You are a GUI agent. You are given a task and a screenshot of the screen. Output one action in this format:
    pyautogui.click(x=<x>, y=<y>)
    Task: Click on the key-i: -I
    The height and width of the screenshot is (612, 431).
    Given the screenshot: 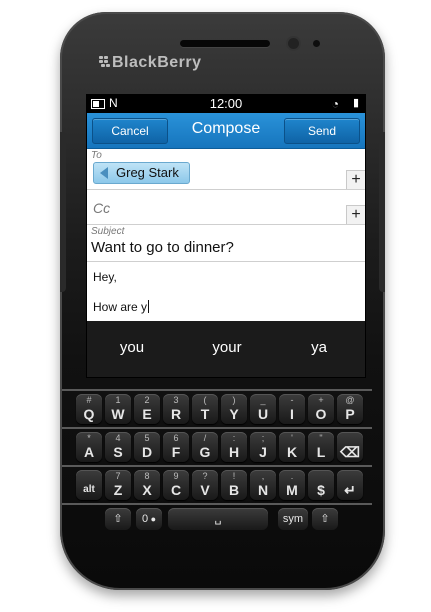 What is the action you would take?
    pyautogui.click(x=292, y=409)
    